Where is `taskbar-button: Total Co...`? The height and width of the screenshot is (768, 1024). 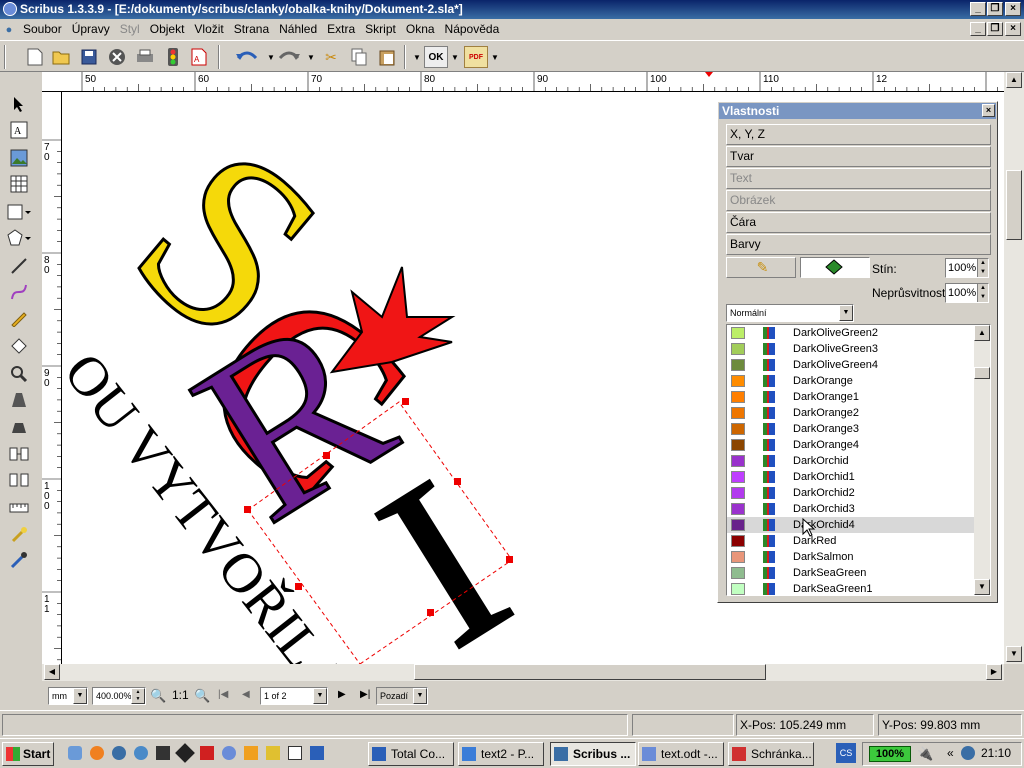
taskbar-button: Total Co... is located at coordinates (411, 754).